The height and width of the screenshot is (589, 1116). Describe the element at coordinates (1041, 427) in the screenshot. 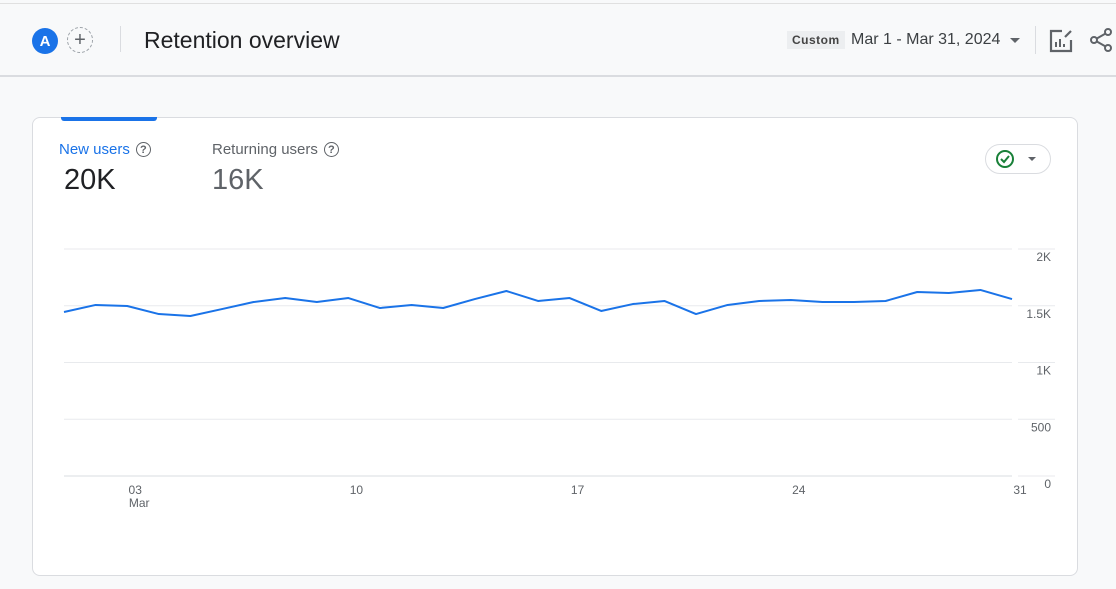

I see `y-tick-label: 500` at that location.